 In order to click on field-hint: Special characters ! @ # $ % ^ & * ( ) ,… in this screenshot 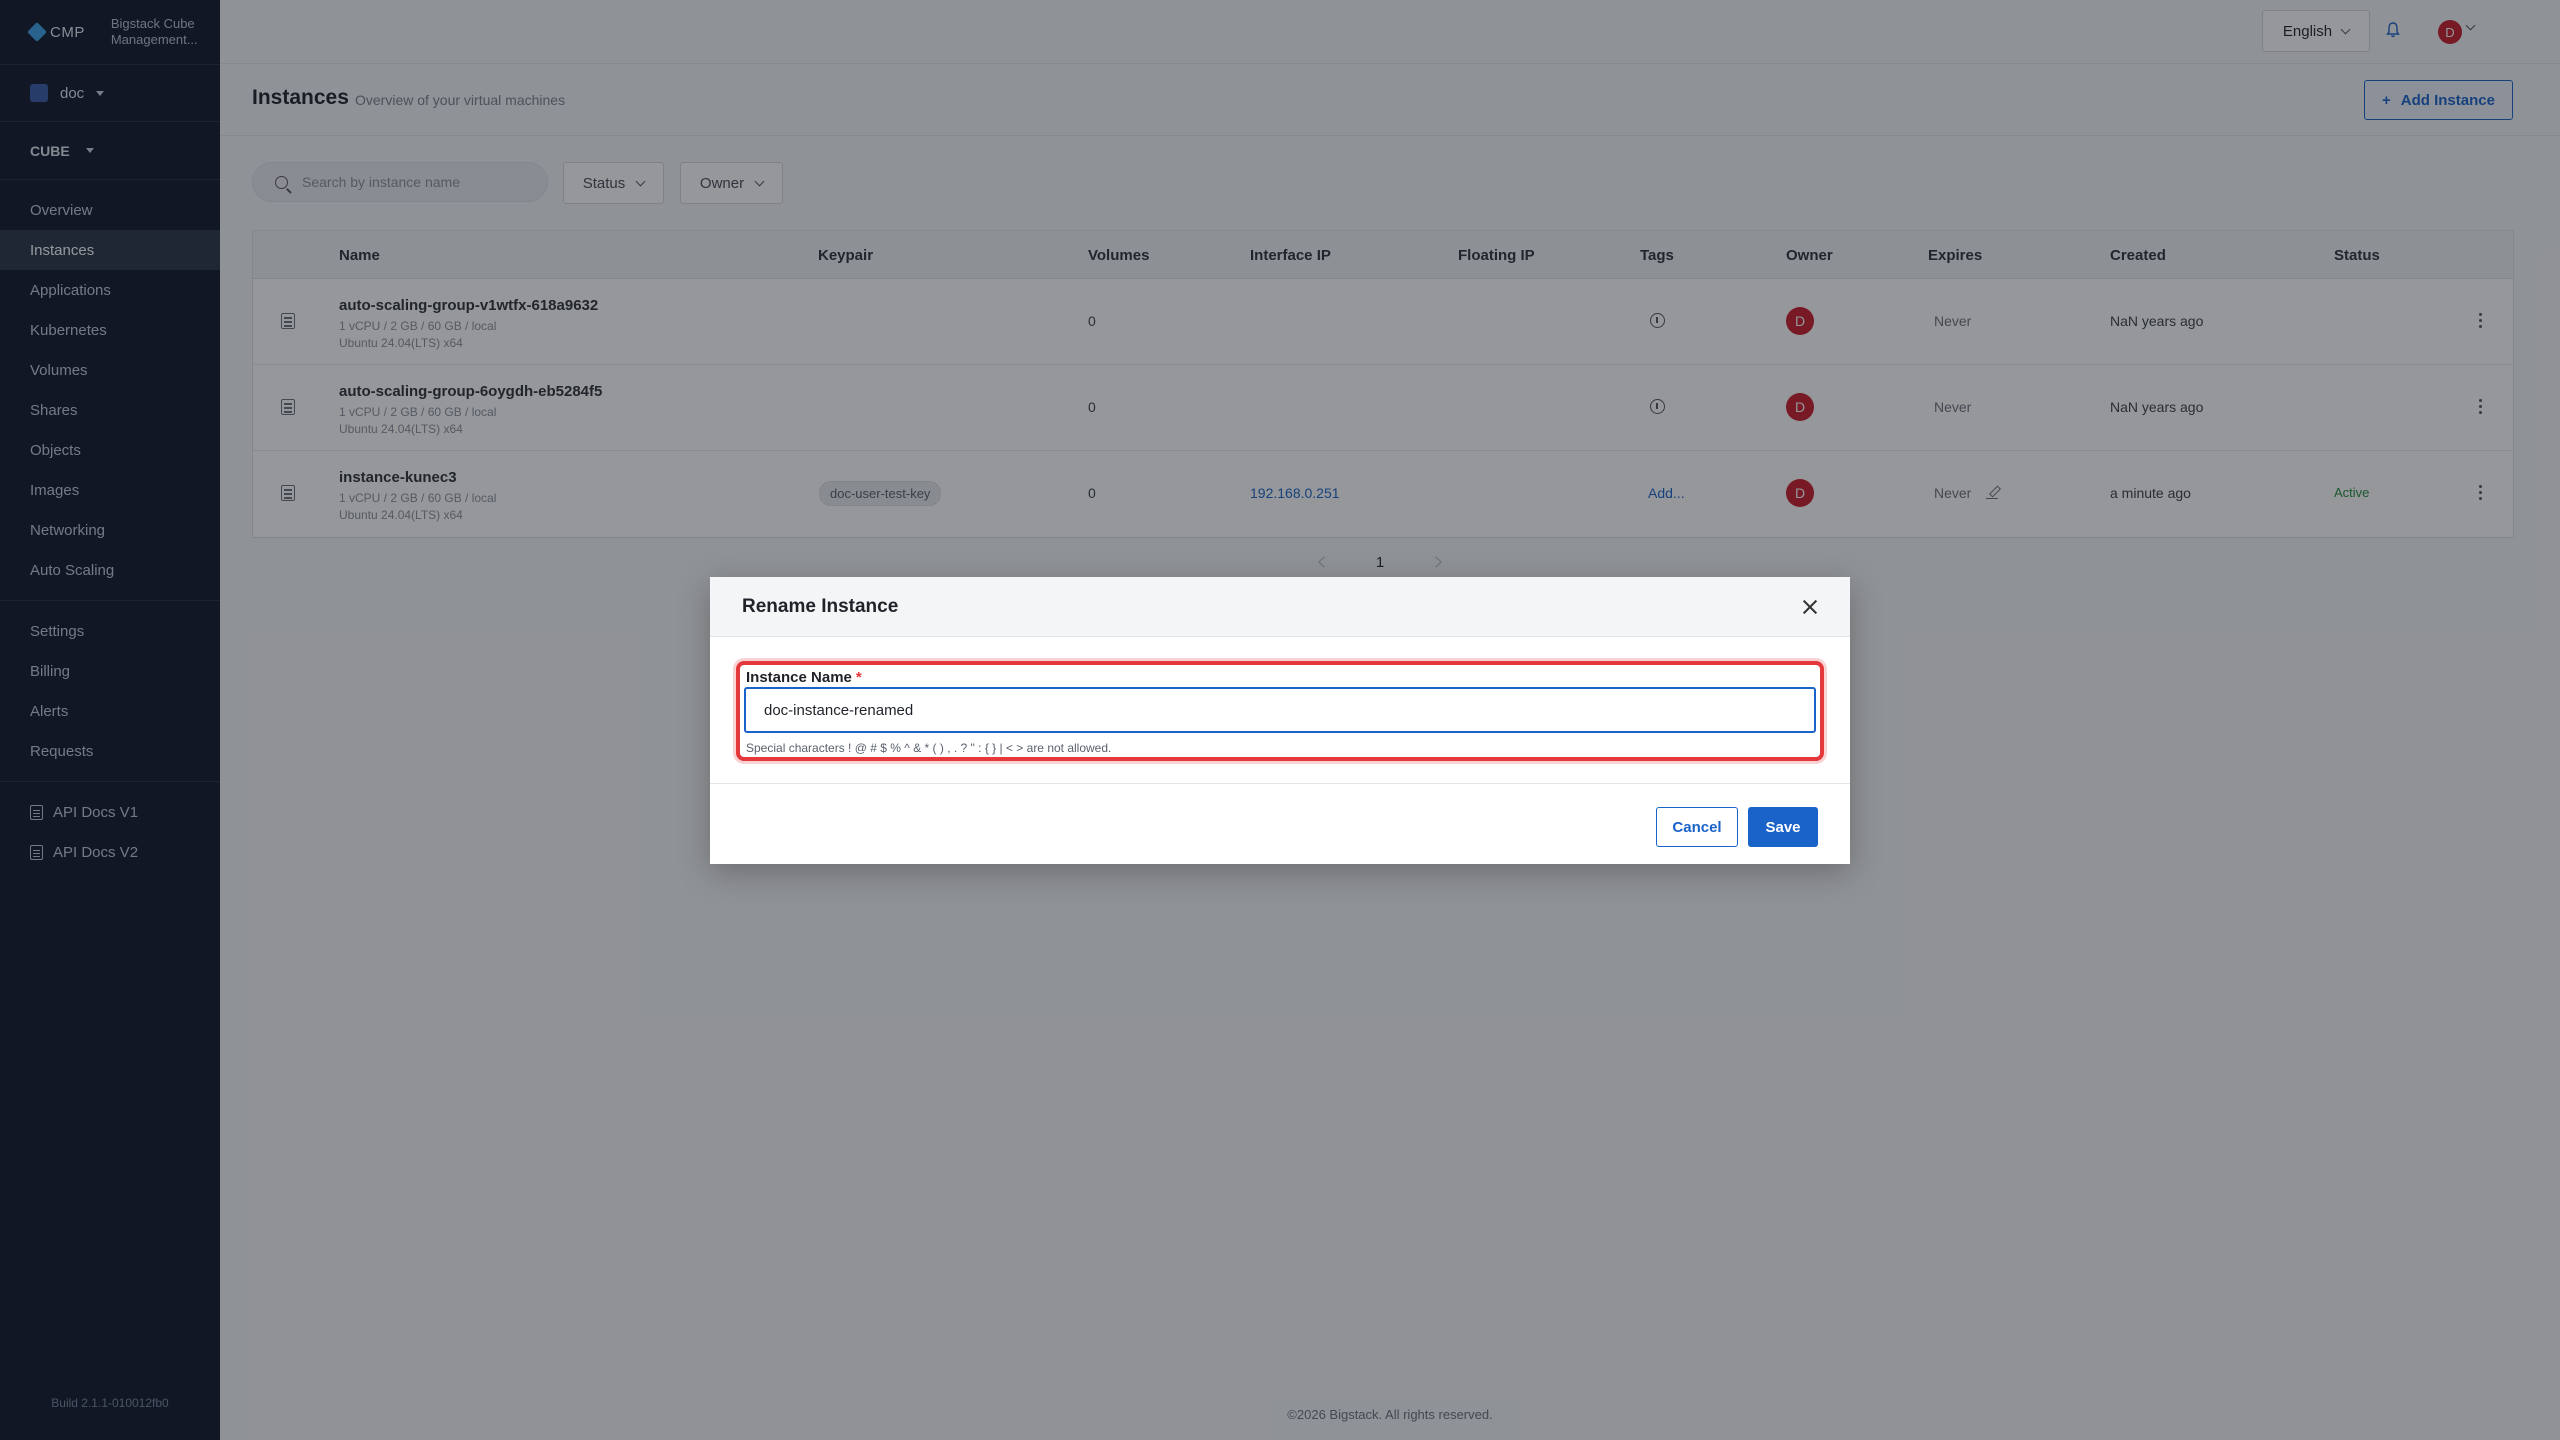, I will do `click(929, 748)`.